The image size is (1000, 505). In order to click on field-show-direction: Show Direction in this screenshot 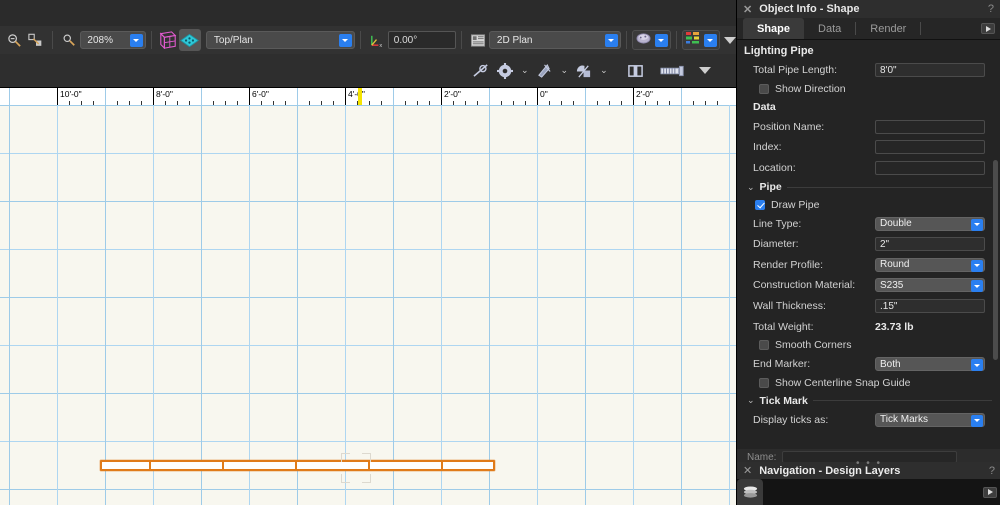, I will do `click(868, 89)`.